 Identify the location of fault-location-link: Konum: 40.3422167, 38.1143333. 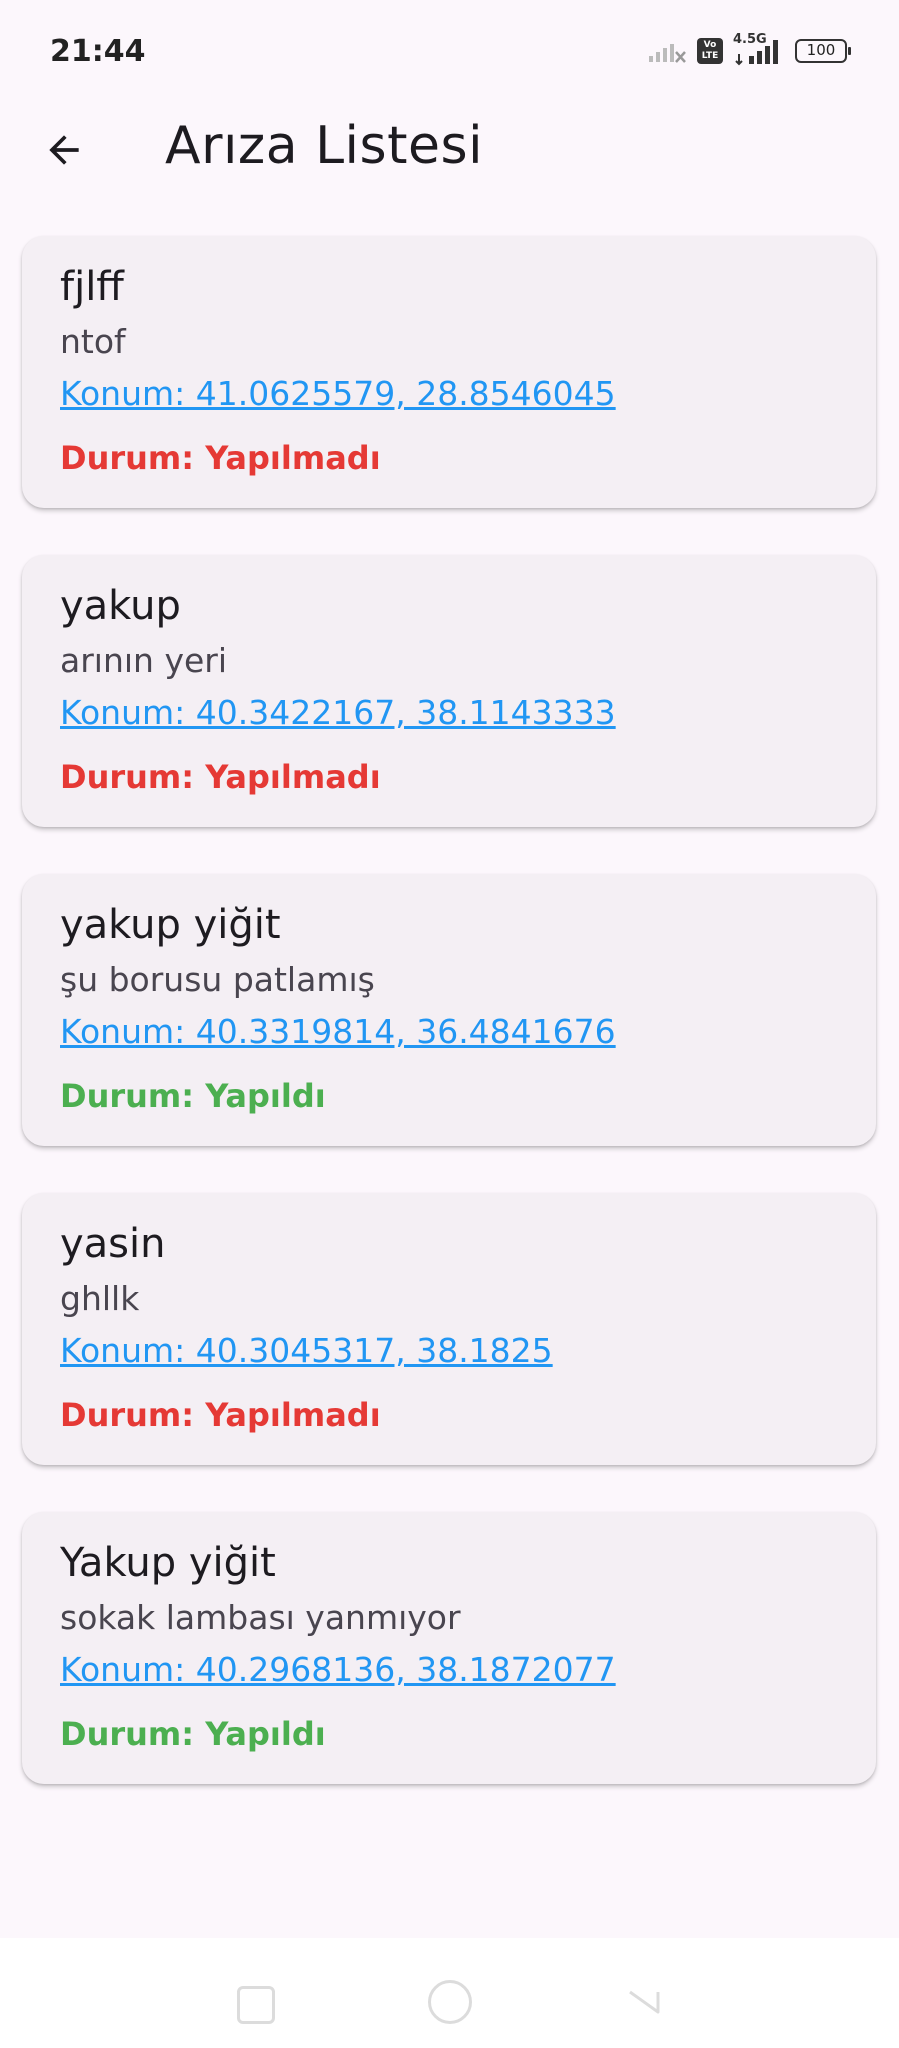
(338, 713).